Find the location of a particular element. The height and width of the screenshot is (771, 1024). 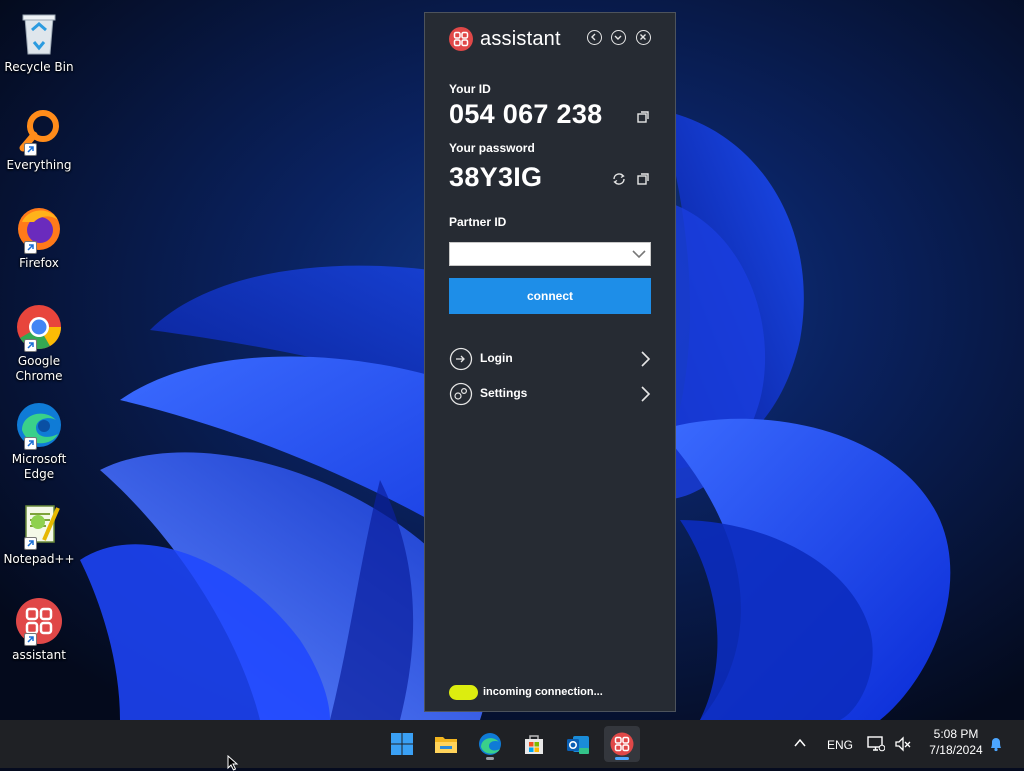

desktop-icon-firefox: Firefox is located at coordinates (39, 237).